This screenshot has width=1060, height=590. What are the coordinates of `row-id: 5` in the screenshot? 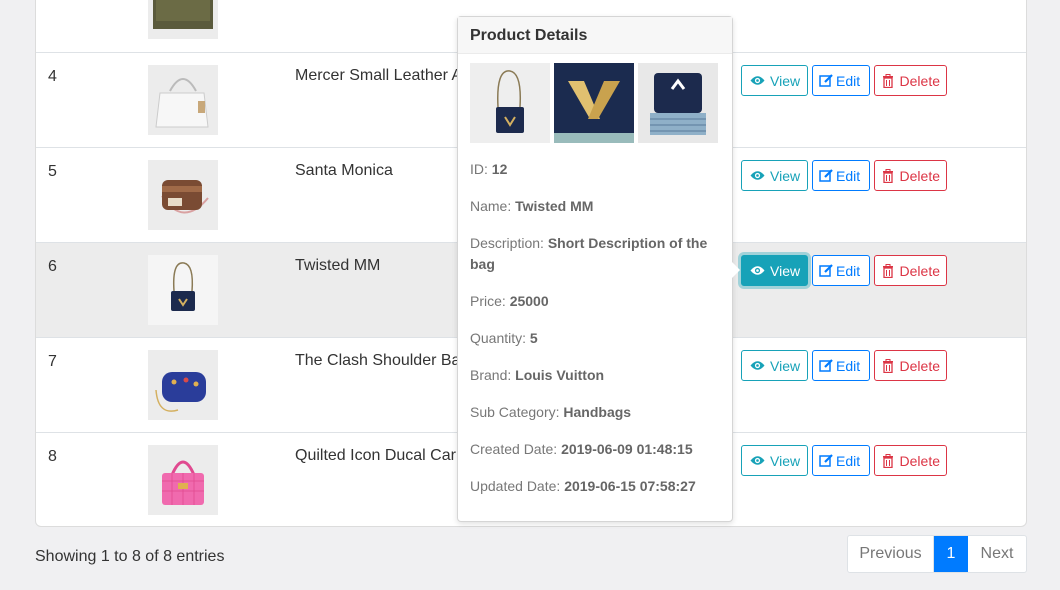 It's located at (52, 171).